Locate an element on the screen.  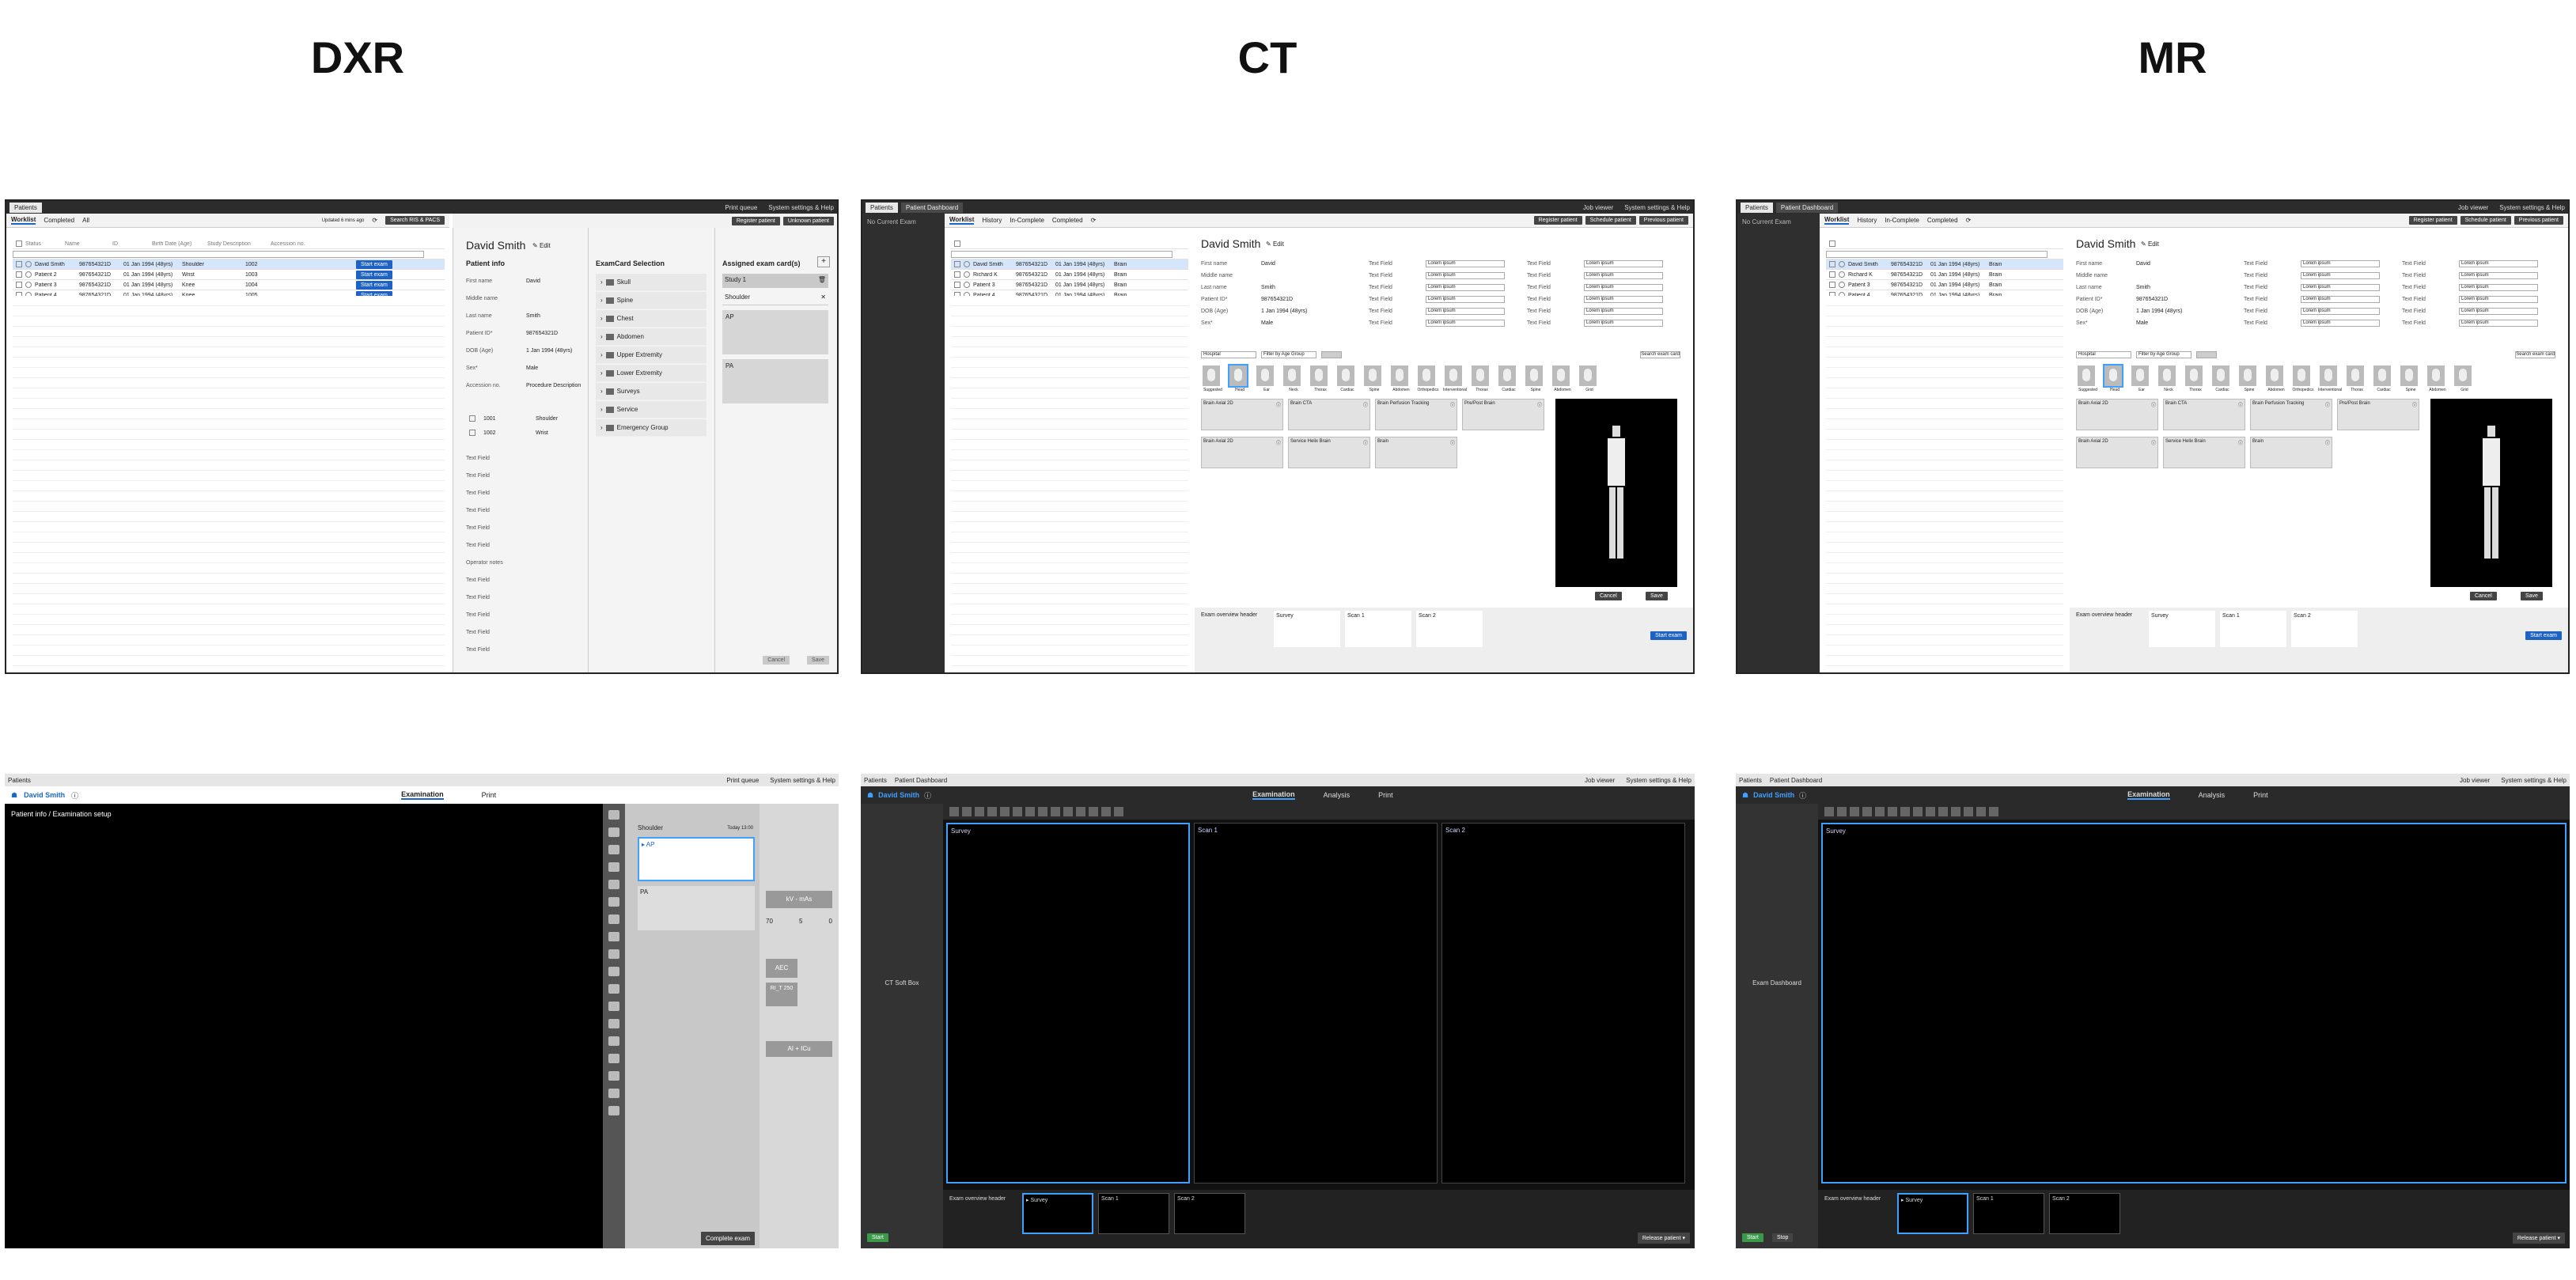
exam-card: Brain Perfusion Tracking ⓘ is located at coordinates (2291, 415).